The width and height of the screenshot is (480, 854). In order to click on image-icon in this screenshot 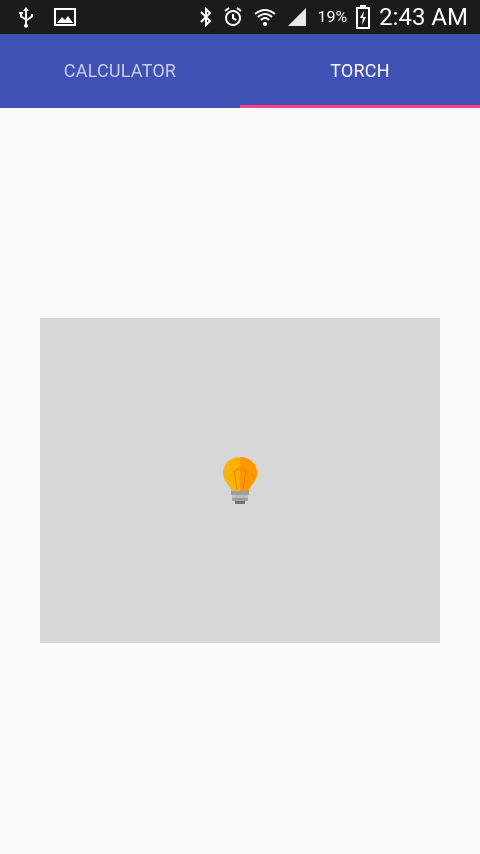, I will do `click(65, 17)`.